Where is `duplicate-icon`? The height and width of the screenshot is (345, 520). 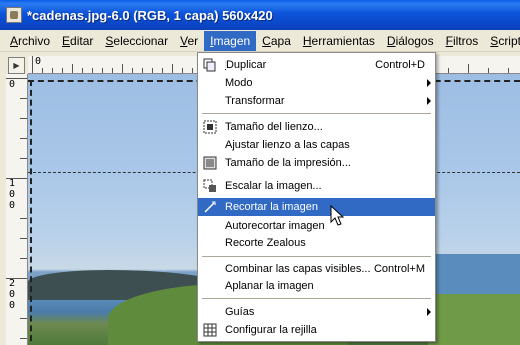
duplicate-icon is located at coordinates (209, 65).